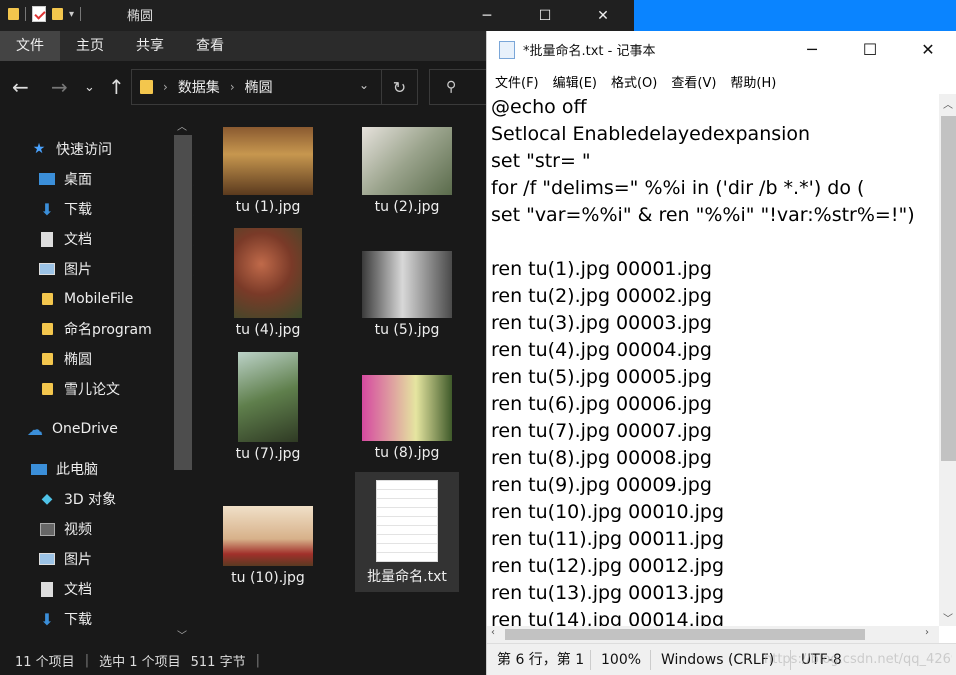 Image resolution: width=956 pixels, height=675 pixels. I want to click on menu-file: 文件(F), so click(517, 81).